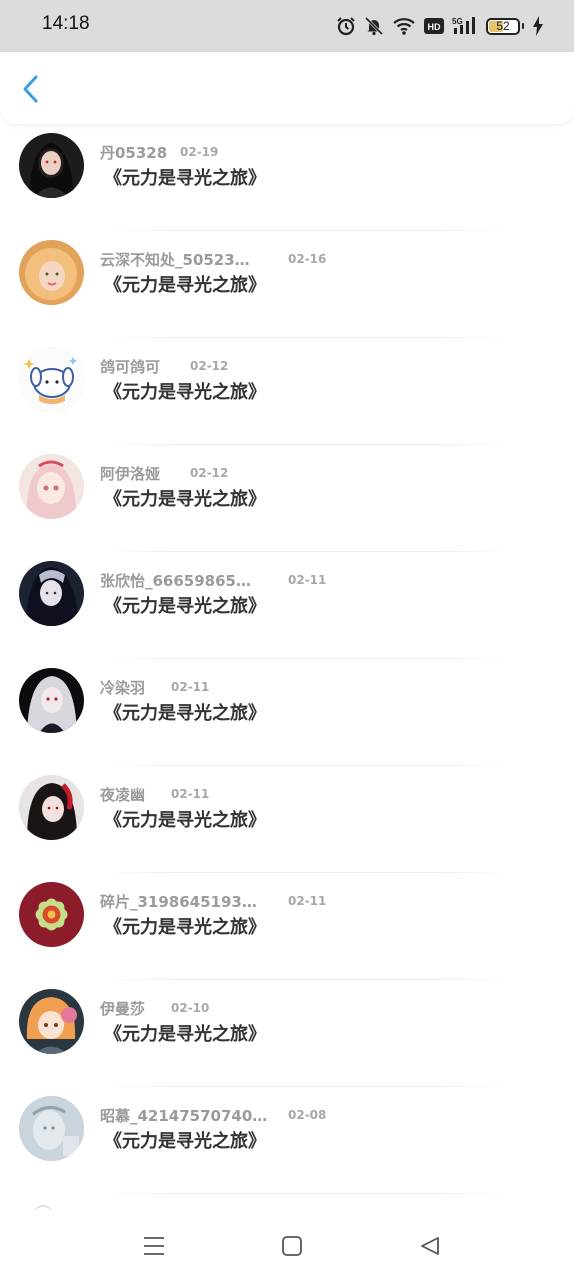  I want to click on list-item: 碎片_3198645193… 02-11 《元力是寻光之旅》, so click(287, 926).